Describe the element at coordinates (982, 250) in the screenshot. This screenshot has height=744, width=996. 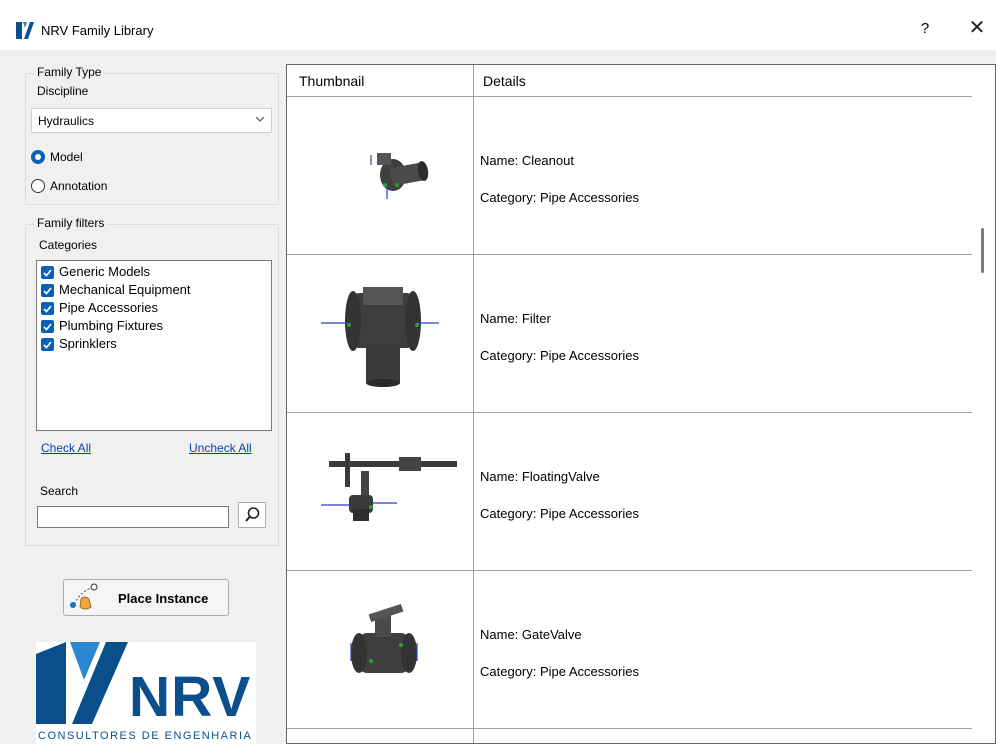
I see `scrollbar-thumb` at that location.